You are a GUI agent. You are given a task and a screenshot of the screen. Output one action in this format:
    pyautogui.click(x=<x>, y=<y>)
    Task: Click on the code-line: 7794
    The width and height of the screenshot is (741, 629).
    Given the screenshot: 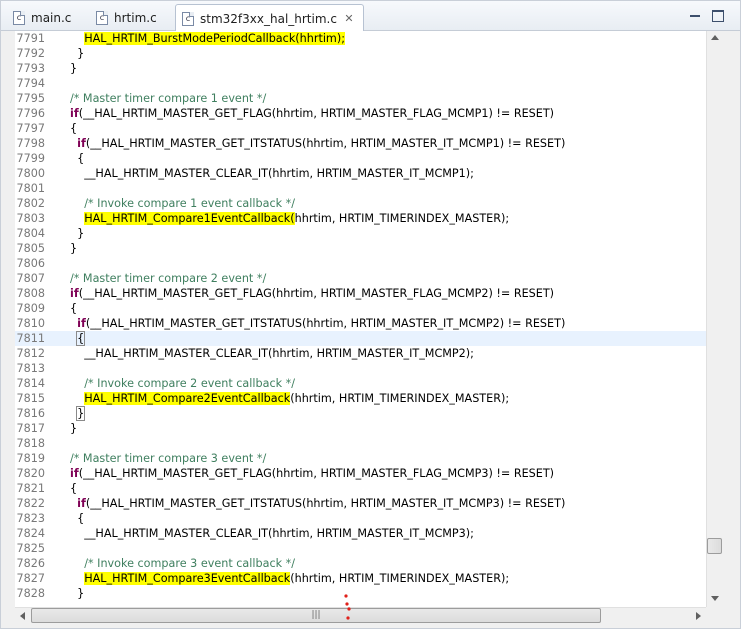 What is the action you would take?
    pyautogui.click(x=360, y=83)
    